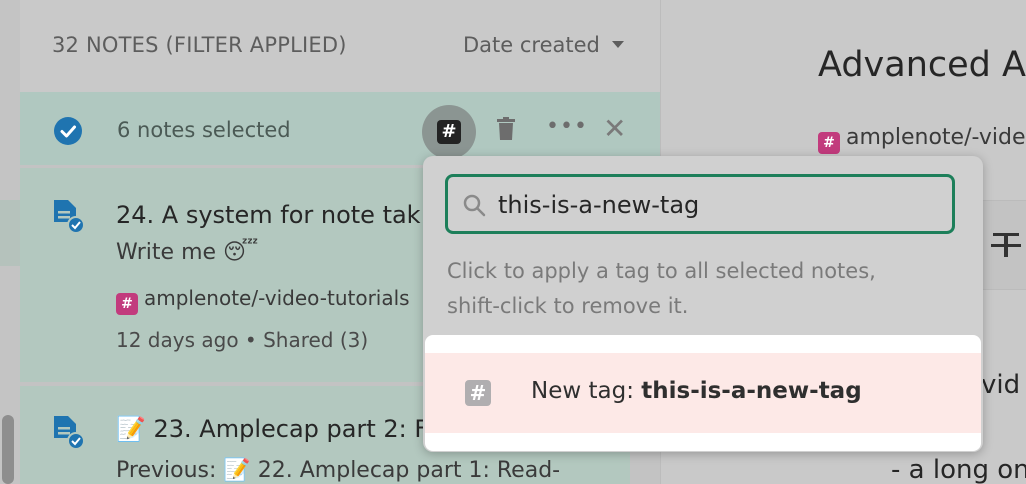 The width and height of the screenshot is (1026, 484). Describe the element at coordinates (531, 45) in the screenshot. I see `sort-label: Date created` at that location.